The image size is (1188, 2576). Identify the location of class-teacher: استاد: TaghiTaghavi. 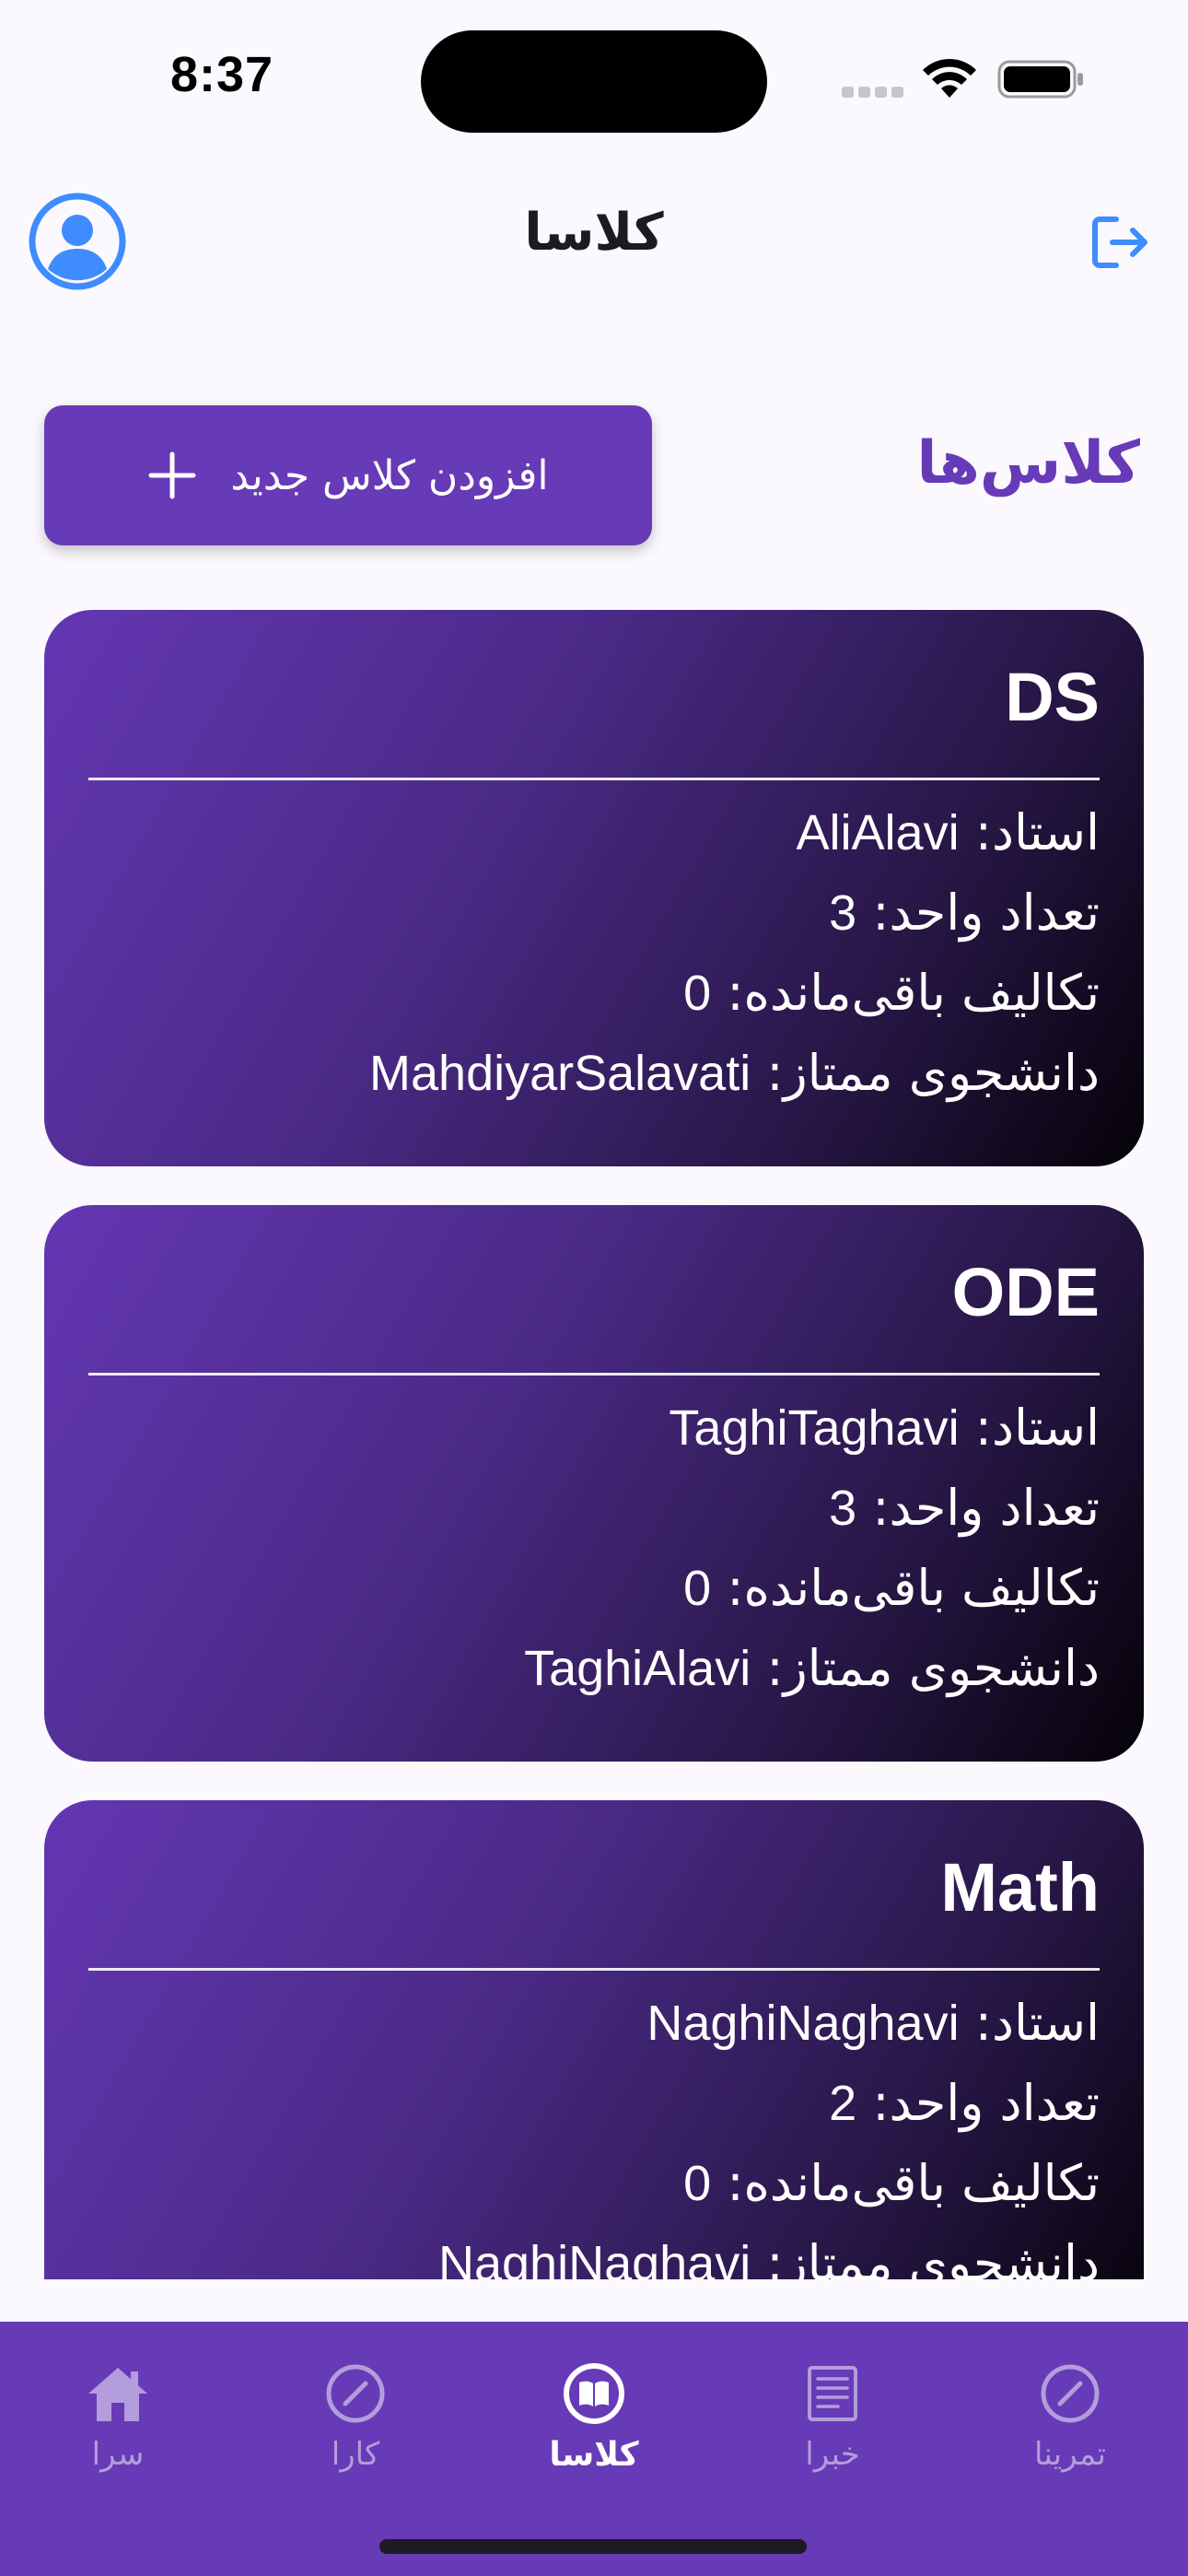
(884, 1428).